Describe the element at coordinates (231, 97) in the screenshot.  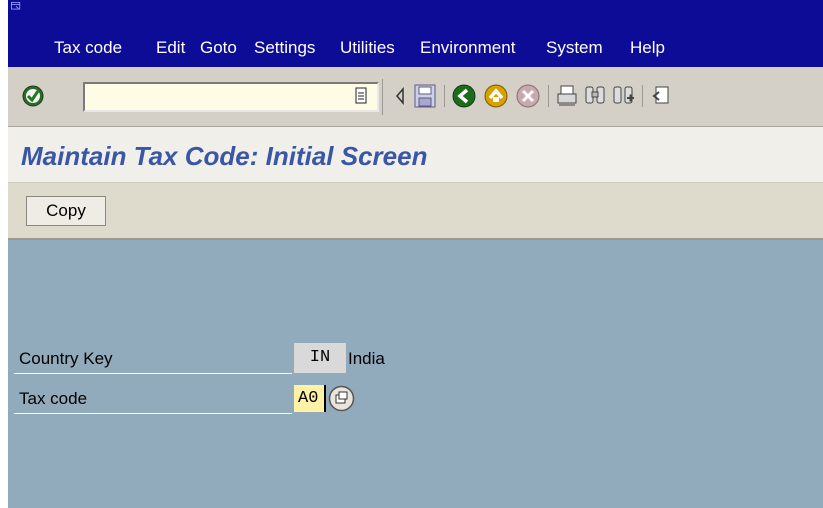
I see `command-field` at that location.